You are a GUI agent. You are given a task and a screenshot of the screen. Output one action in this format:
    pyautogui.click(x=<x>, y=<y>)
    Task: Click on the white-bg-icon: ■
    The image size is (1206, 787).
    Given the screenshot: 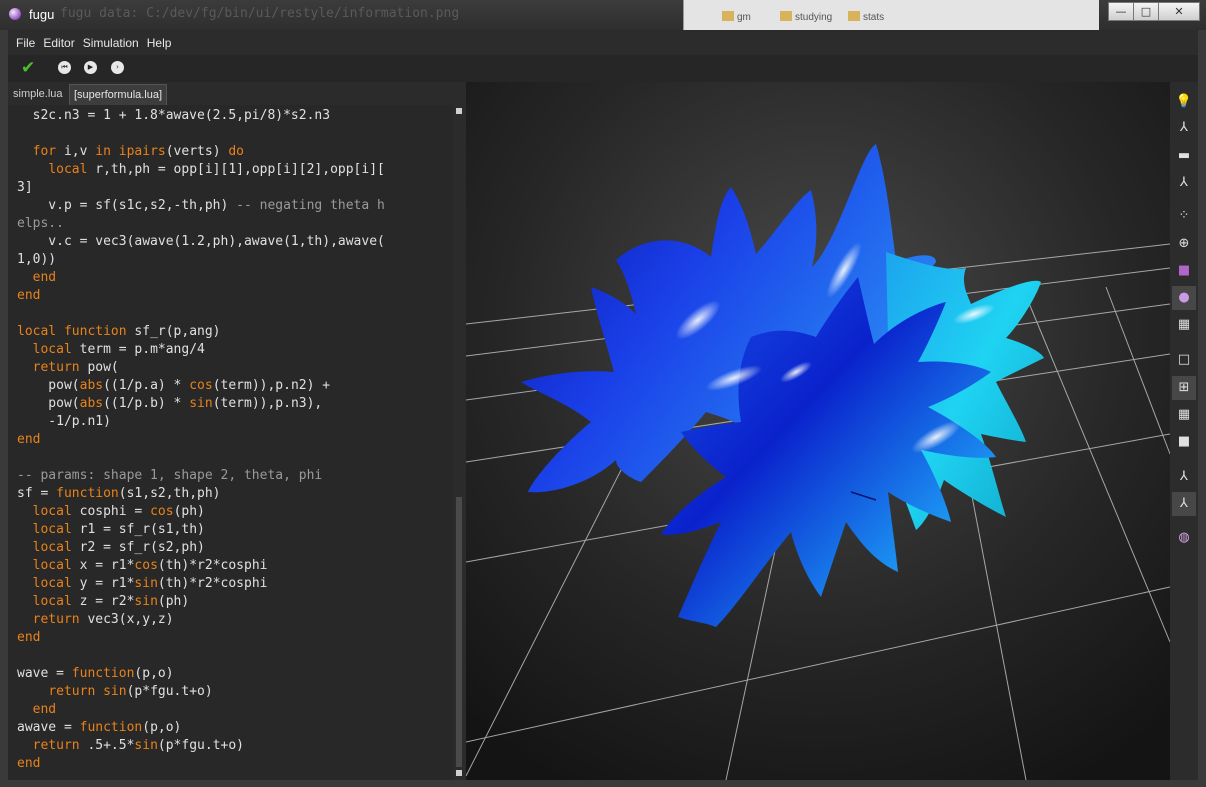 What is the action you would take?
    pyautogui.click(x=1184, y=442)
    